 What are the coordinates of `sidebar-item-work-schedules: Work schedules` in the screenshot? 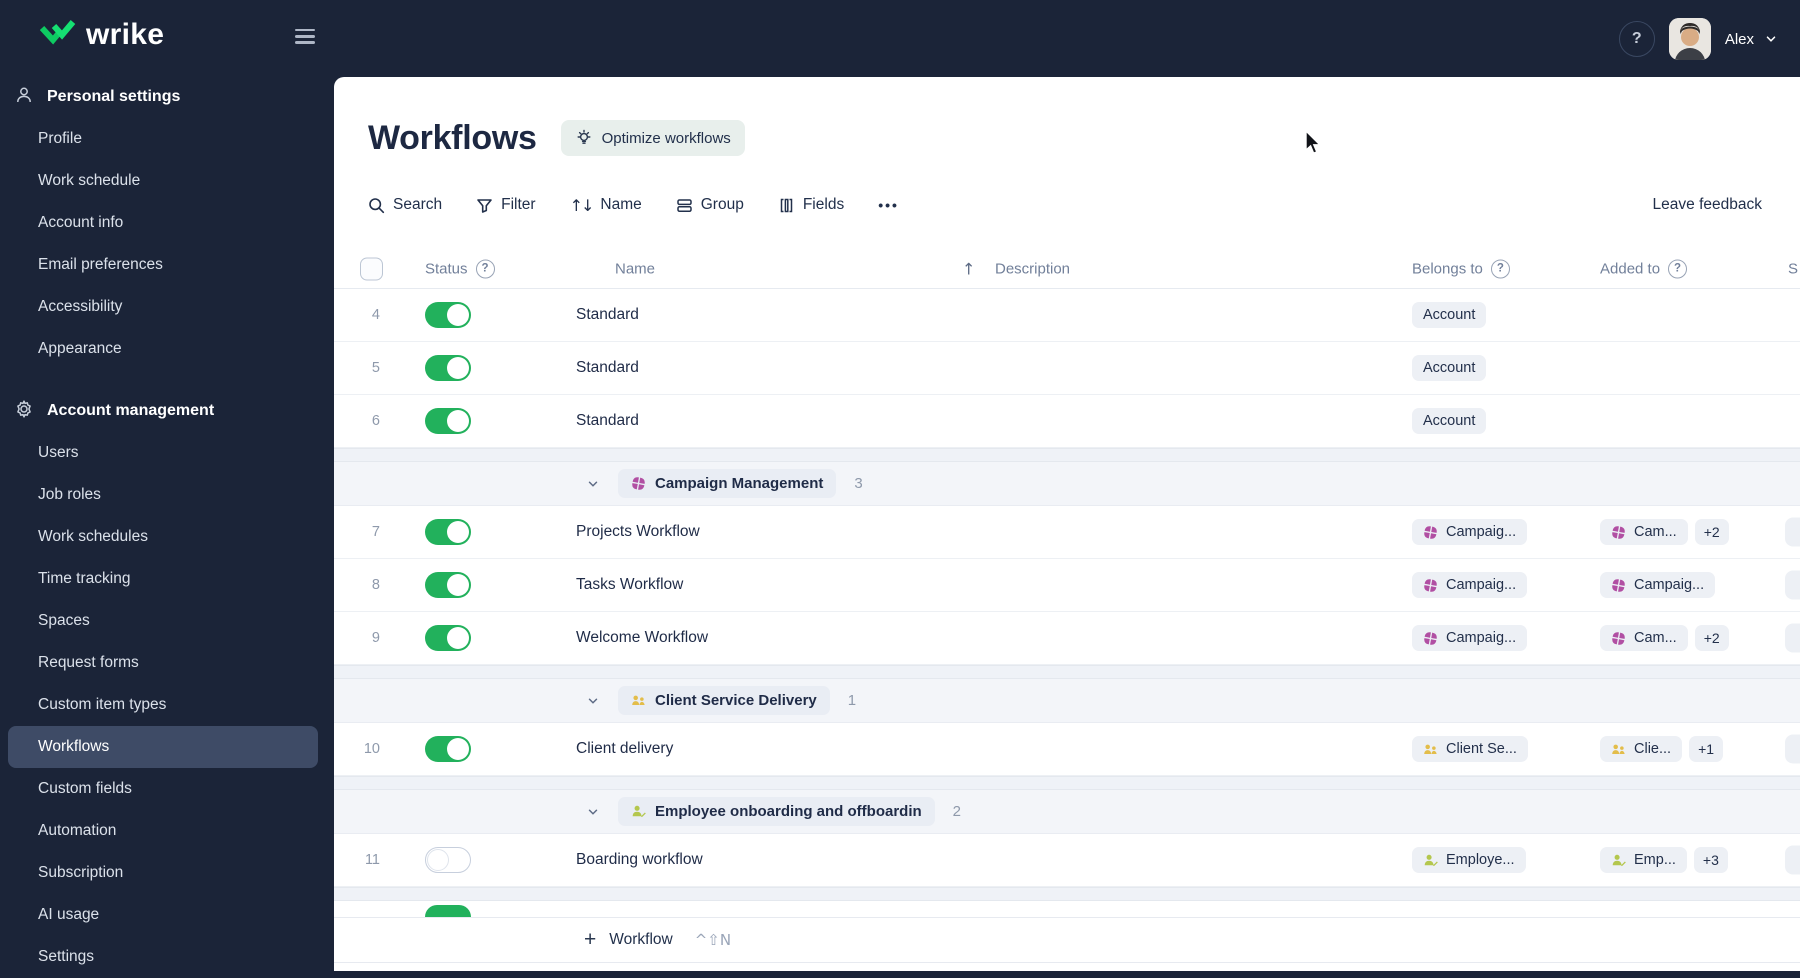 It's located at (167, 537).